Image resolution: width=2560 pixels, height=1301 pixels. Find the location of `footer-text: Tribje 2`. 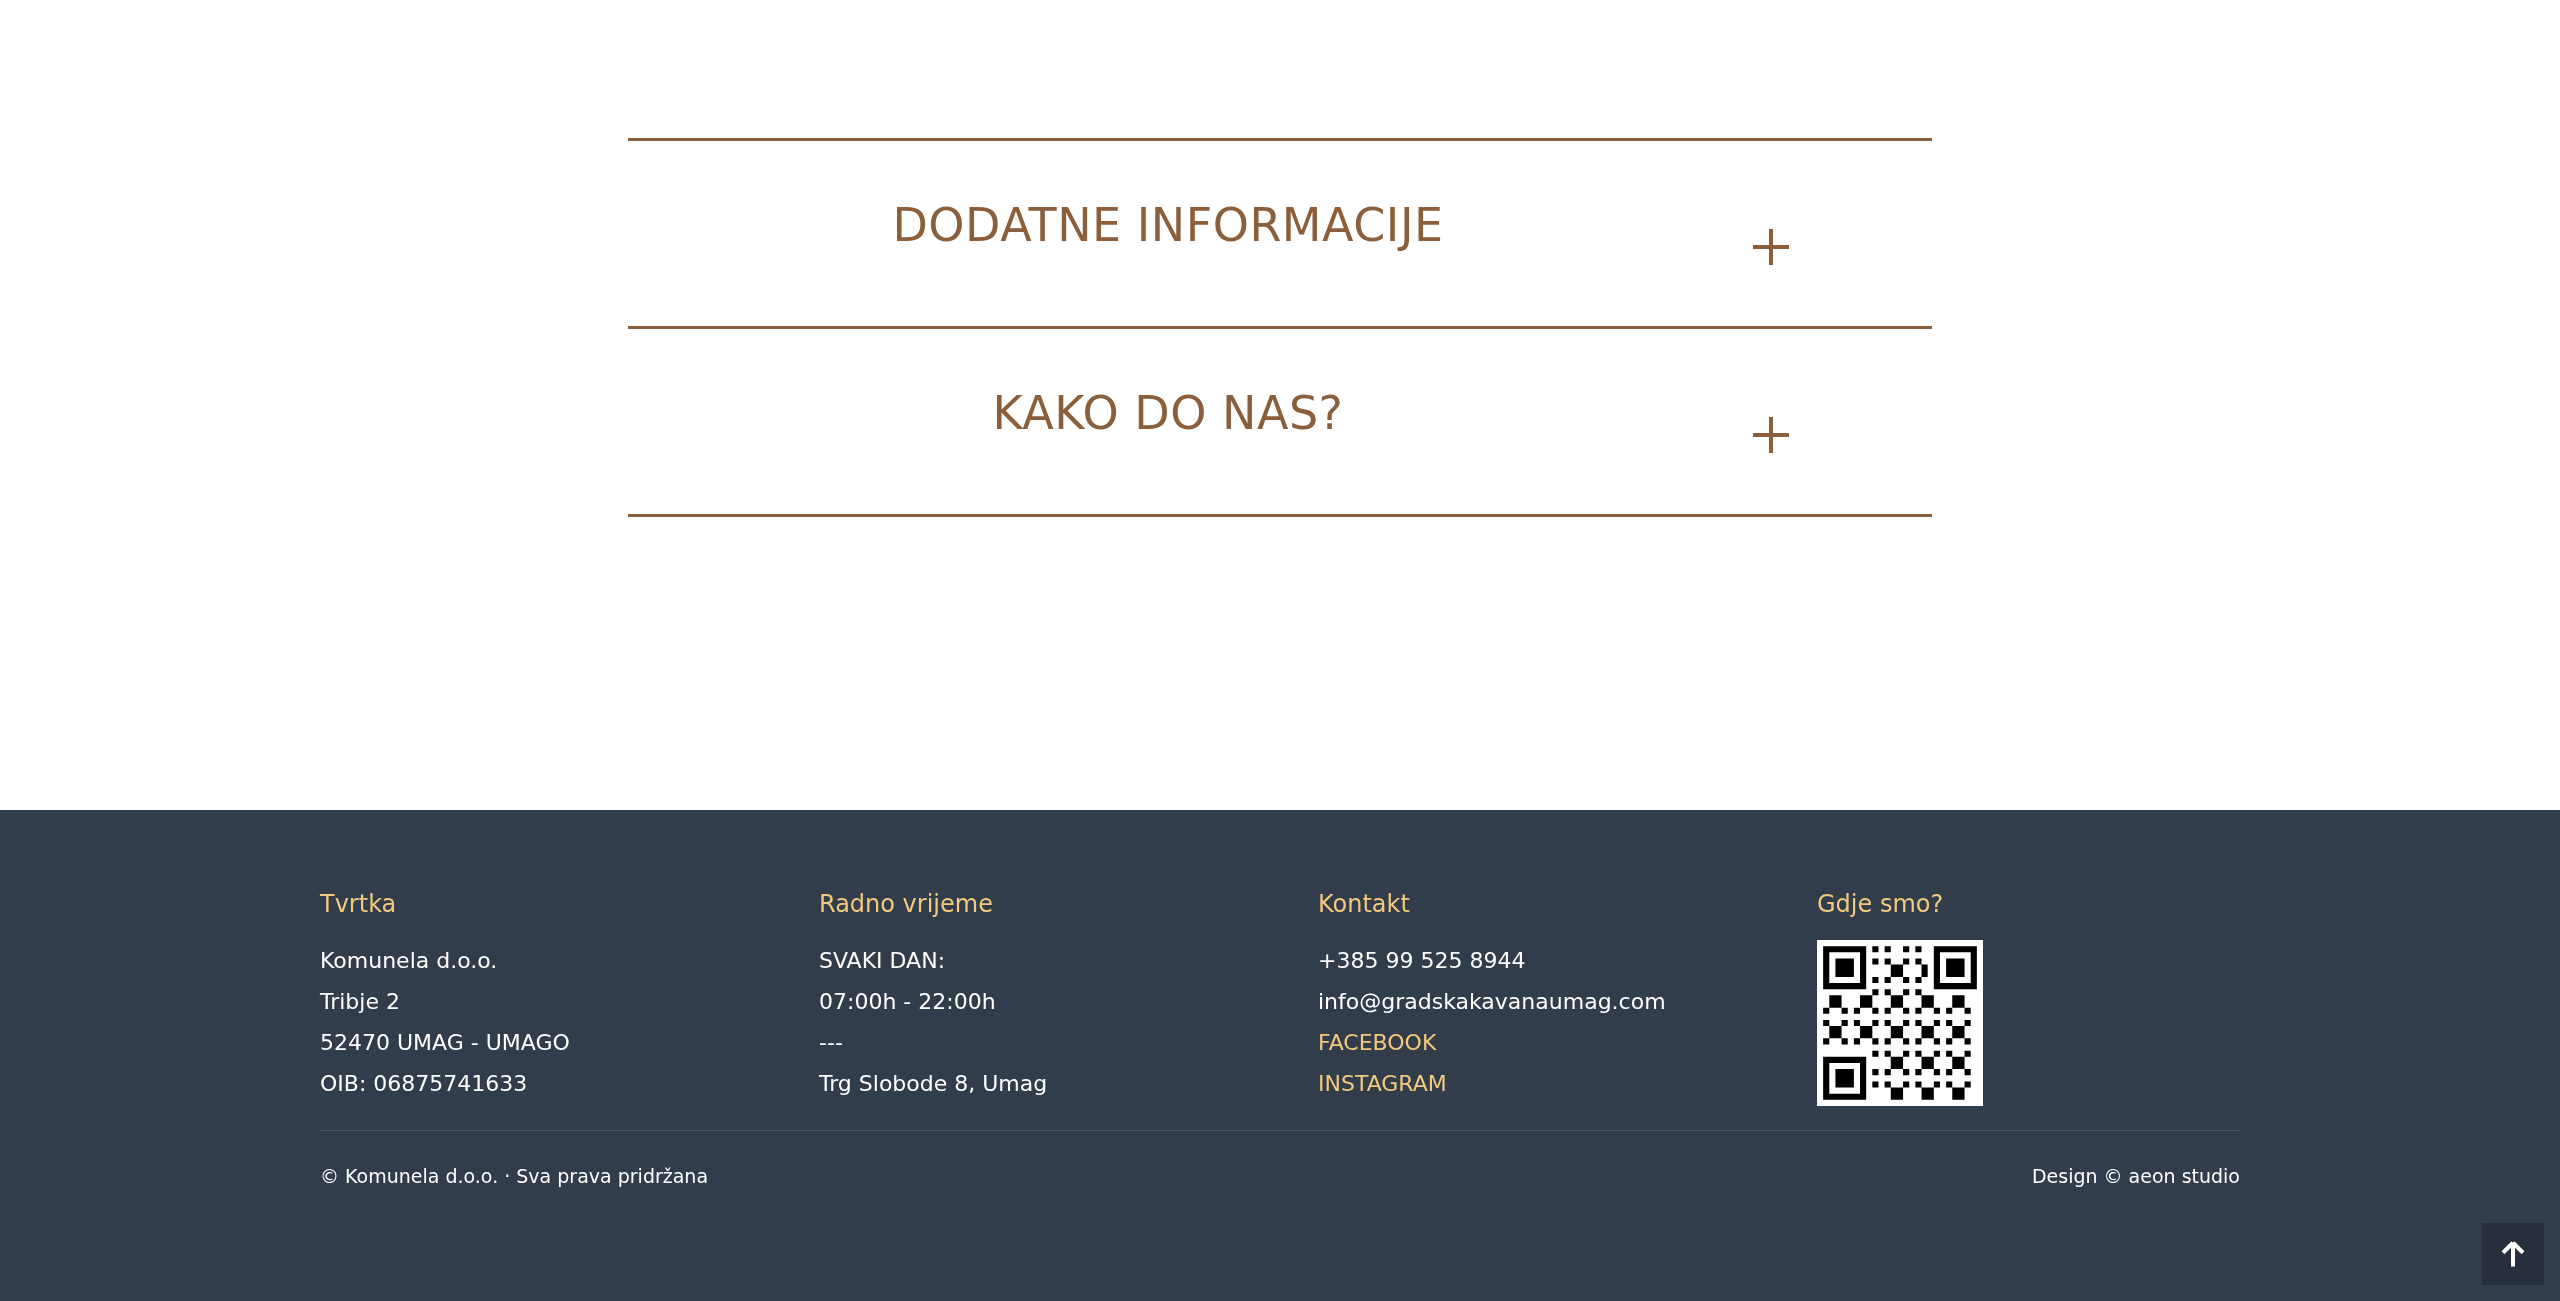

footer-text: Tribje 2 is located at coordinates (360, 1002).